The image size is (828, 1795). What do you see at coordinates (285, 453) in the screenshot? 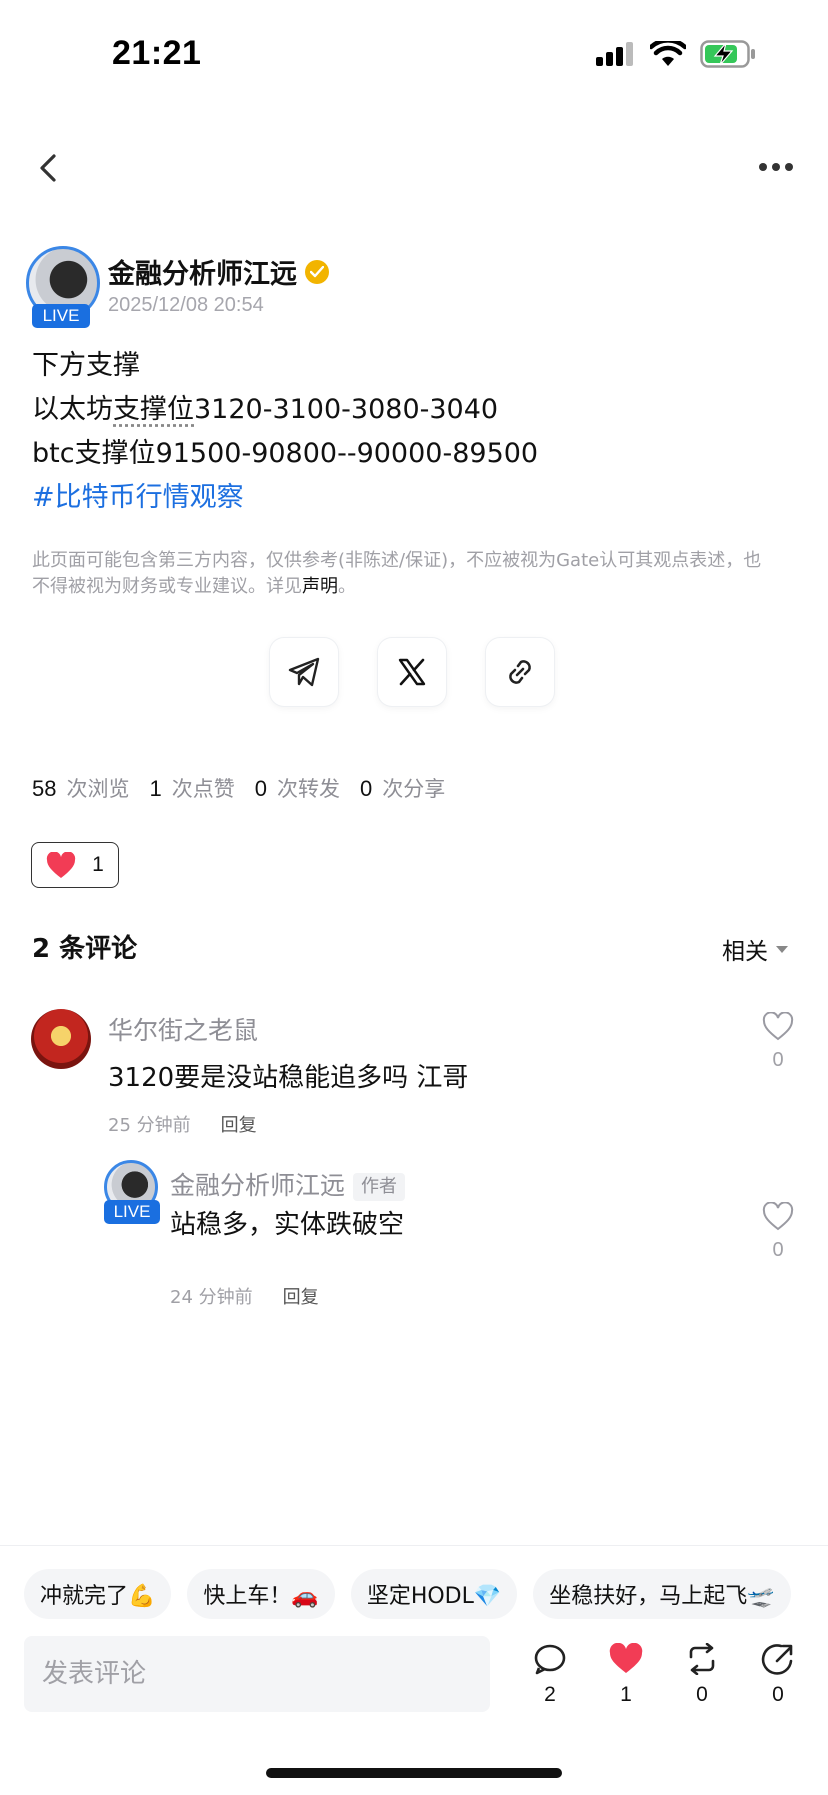
I see `post-line: btc支撑位91500-90800--90000-89500` at bounding box center [285, 453].